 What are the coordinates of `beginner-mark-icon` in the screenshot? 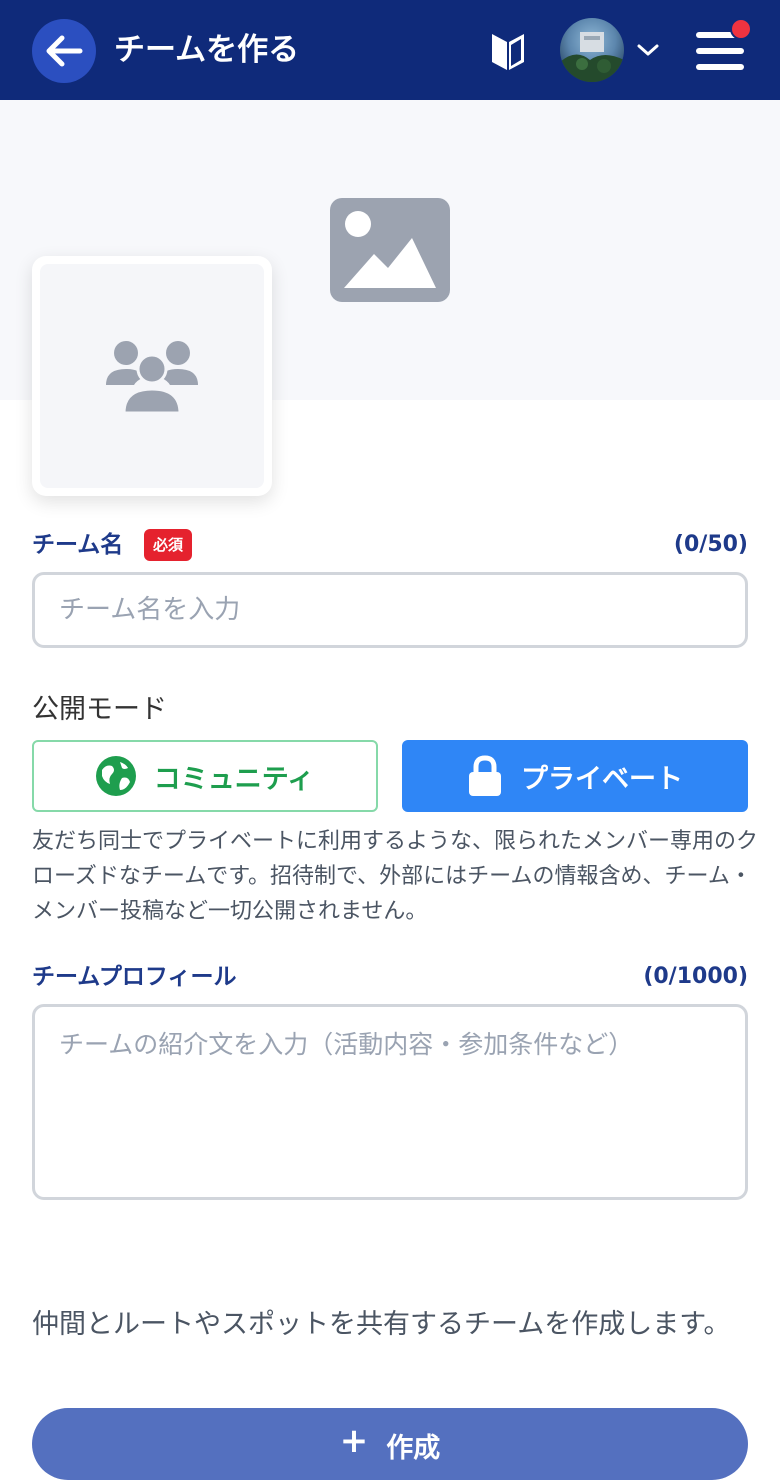 It's located at (508, 51).